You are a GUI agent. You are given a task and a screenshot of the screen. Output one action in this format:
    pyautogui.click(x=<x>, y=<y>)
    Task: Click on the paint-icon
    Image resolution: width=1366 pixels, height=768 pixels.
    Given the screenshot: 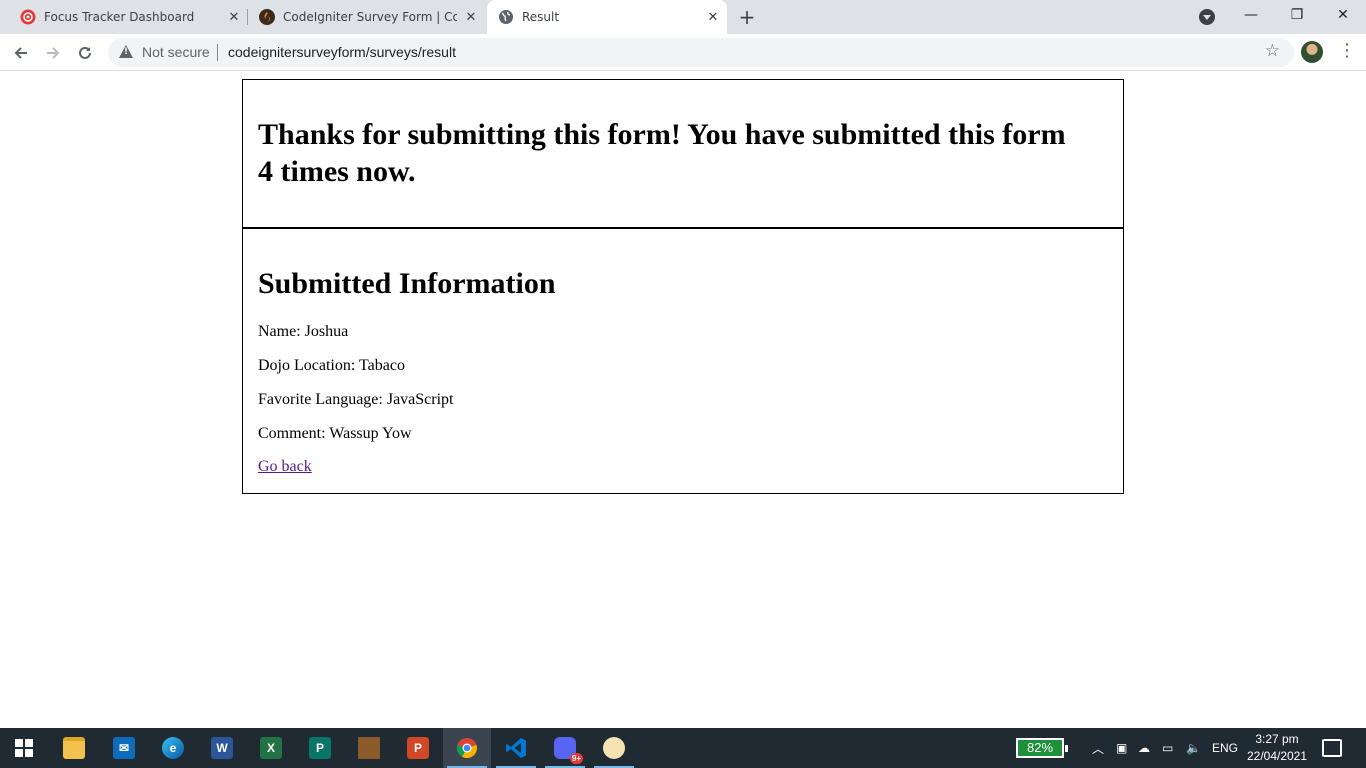 What is the action you would take?
    pyautogui.click(x=614, y=748)
    